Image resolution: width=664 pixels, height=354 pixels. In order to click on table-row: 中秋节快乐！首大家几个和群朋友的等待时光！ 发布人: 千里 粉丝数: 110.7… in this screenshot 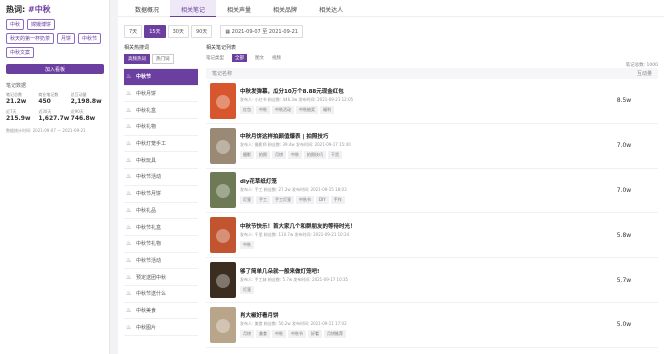, I will do `click(432, 236)`.